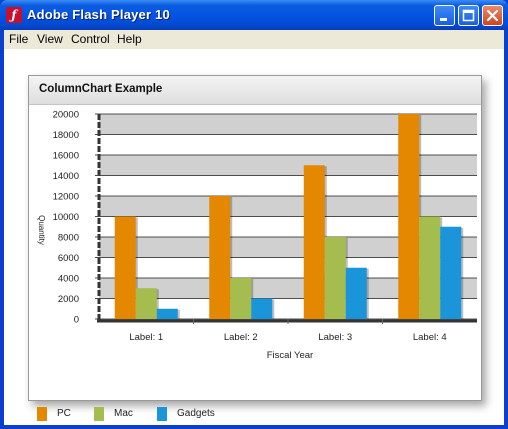  Describe the element at coordinates (68, 299) in the screenshot. I see `y-tick-label: 2000` at that location.